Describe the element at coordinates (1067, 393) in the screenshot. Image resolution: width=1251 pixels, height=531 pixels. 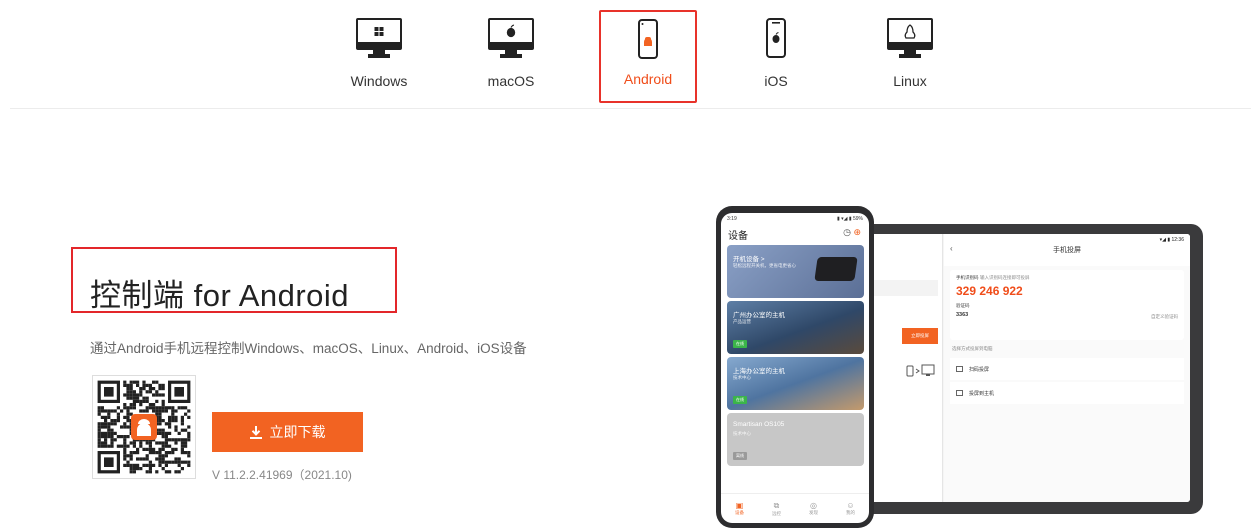
I see `tablet-row-cast: 投屏到主机` at that location.